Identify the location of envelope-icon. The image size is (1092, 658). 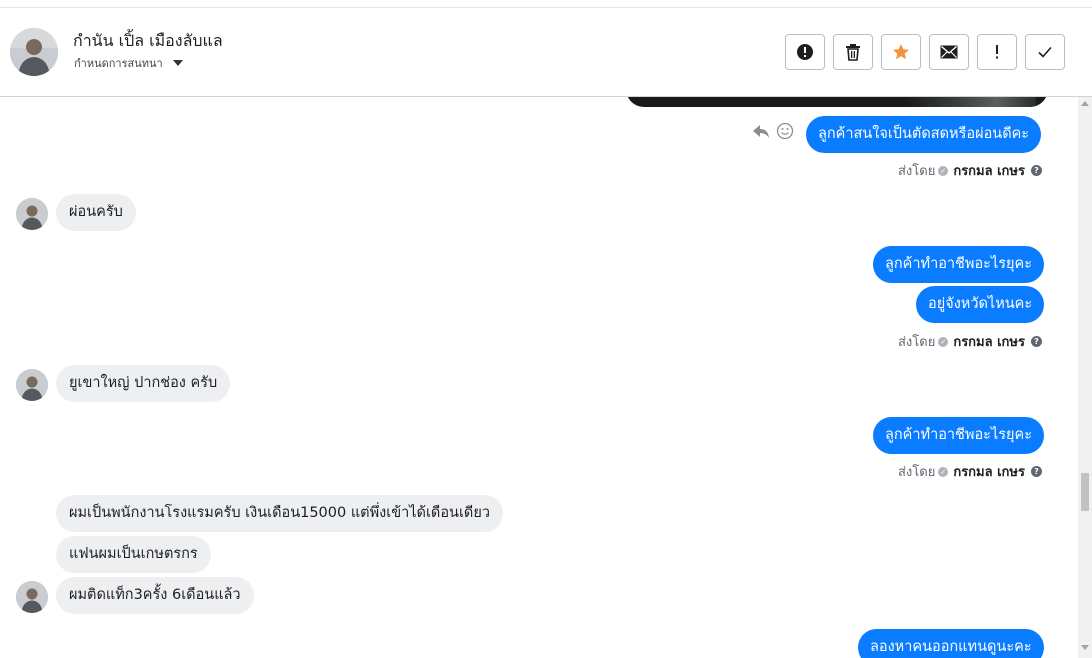
(949, 52).